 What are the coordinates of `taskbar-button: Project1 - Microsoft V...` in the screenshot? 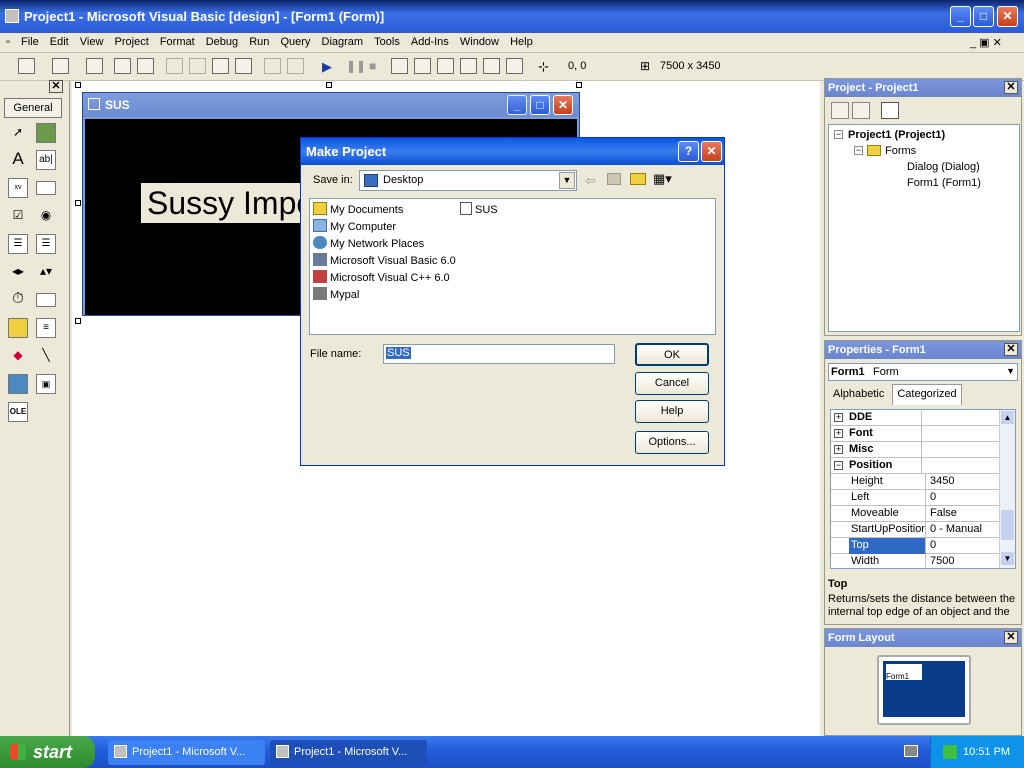 It's located at (186, 752).